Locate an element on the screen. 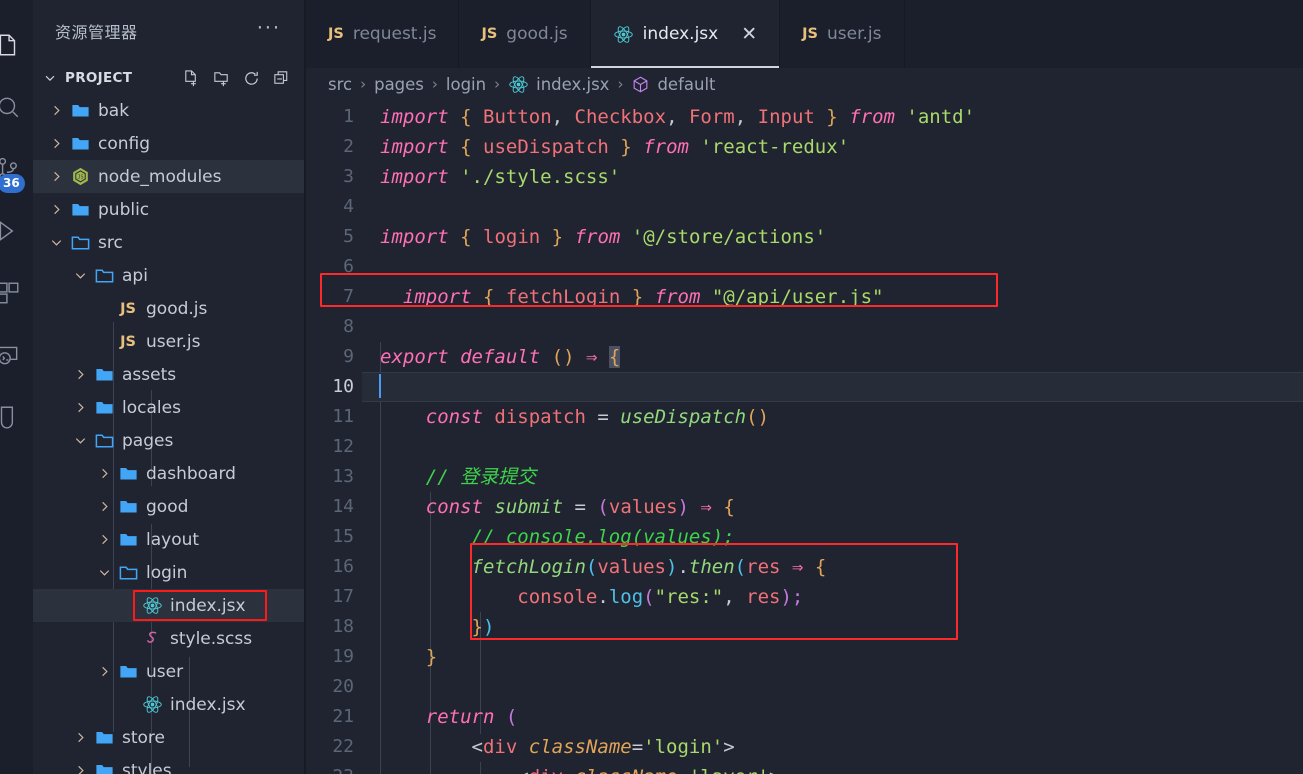 This screenshot has width=1303, height=774. tree-item-label: user.js is located at coordinates (173, 341).